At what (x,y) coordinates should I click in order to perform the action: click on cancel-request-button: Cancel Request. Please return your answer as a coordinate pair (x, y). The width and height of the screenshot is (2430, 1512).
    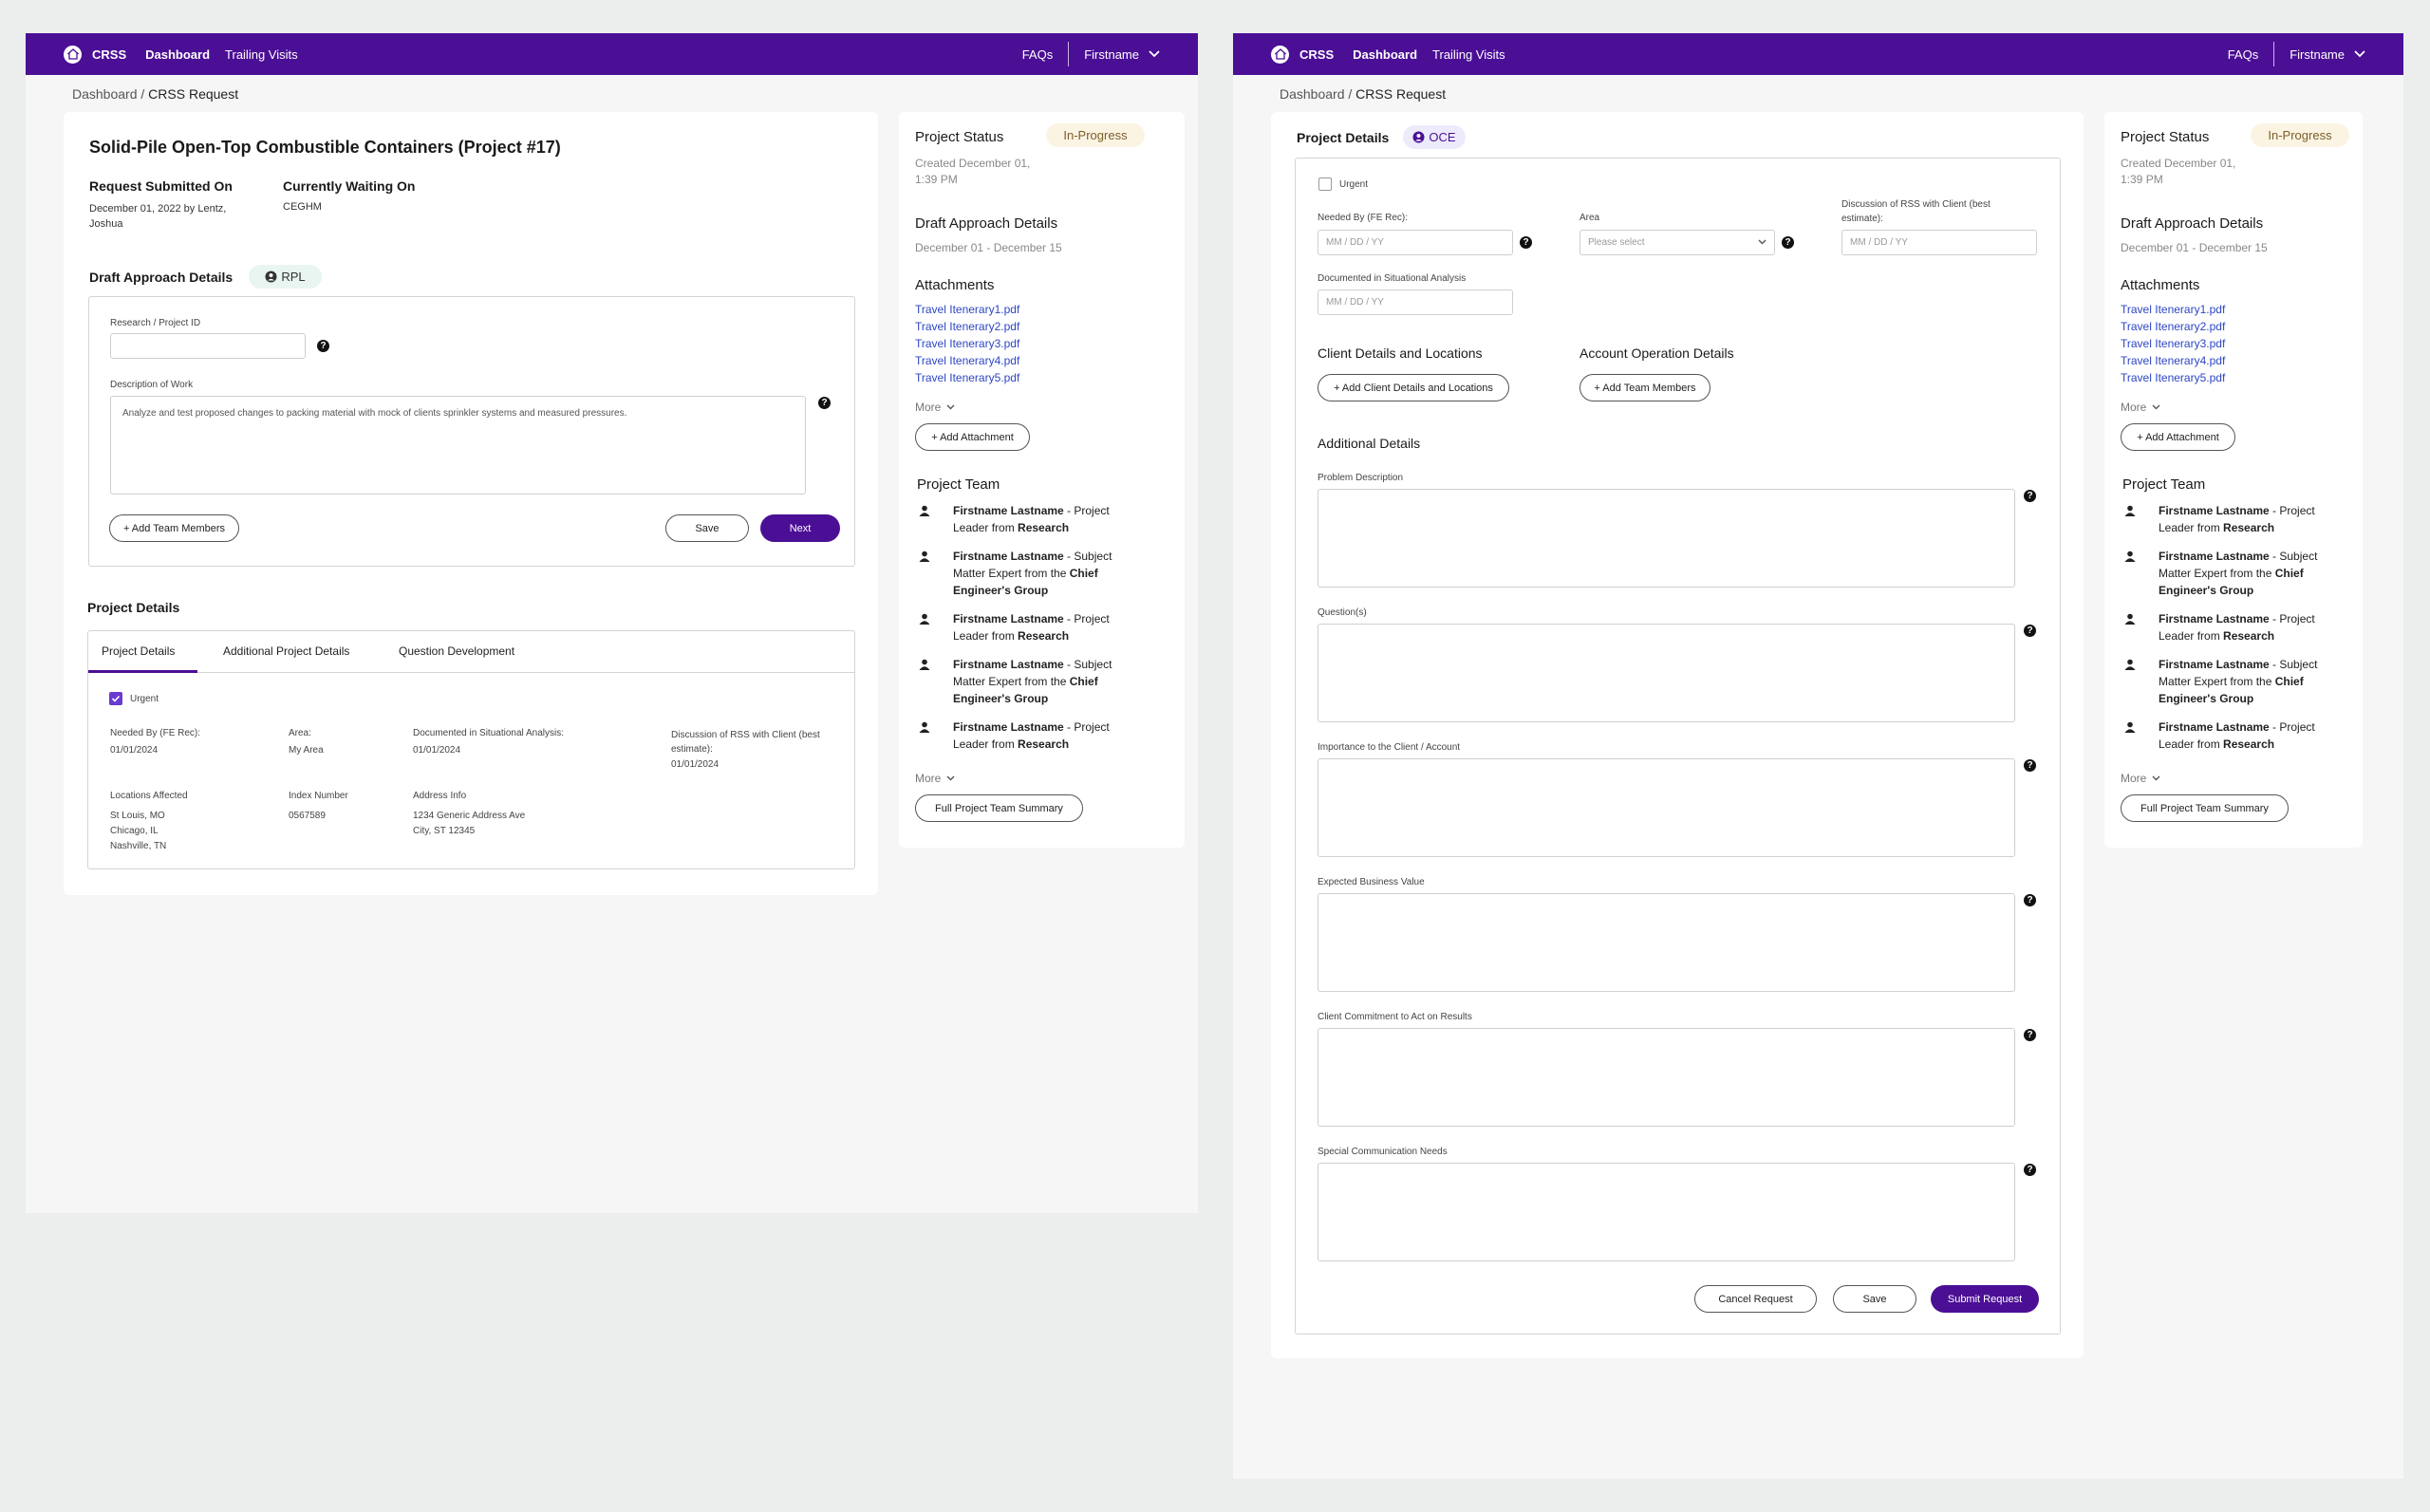
    Looking at the image, I should click on (1755, 1299).